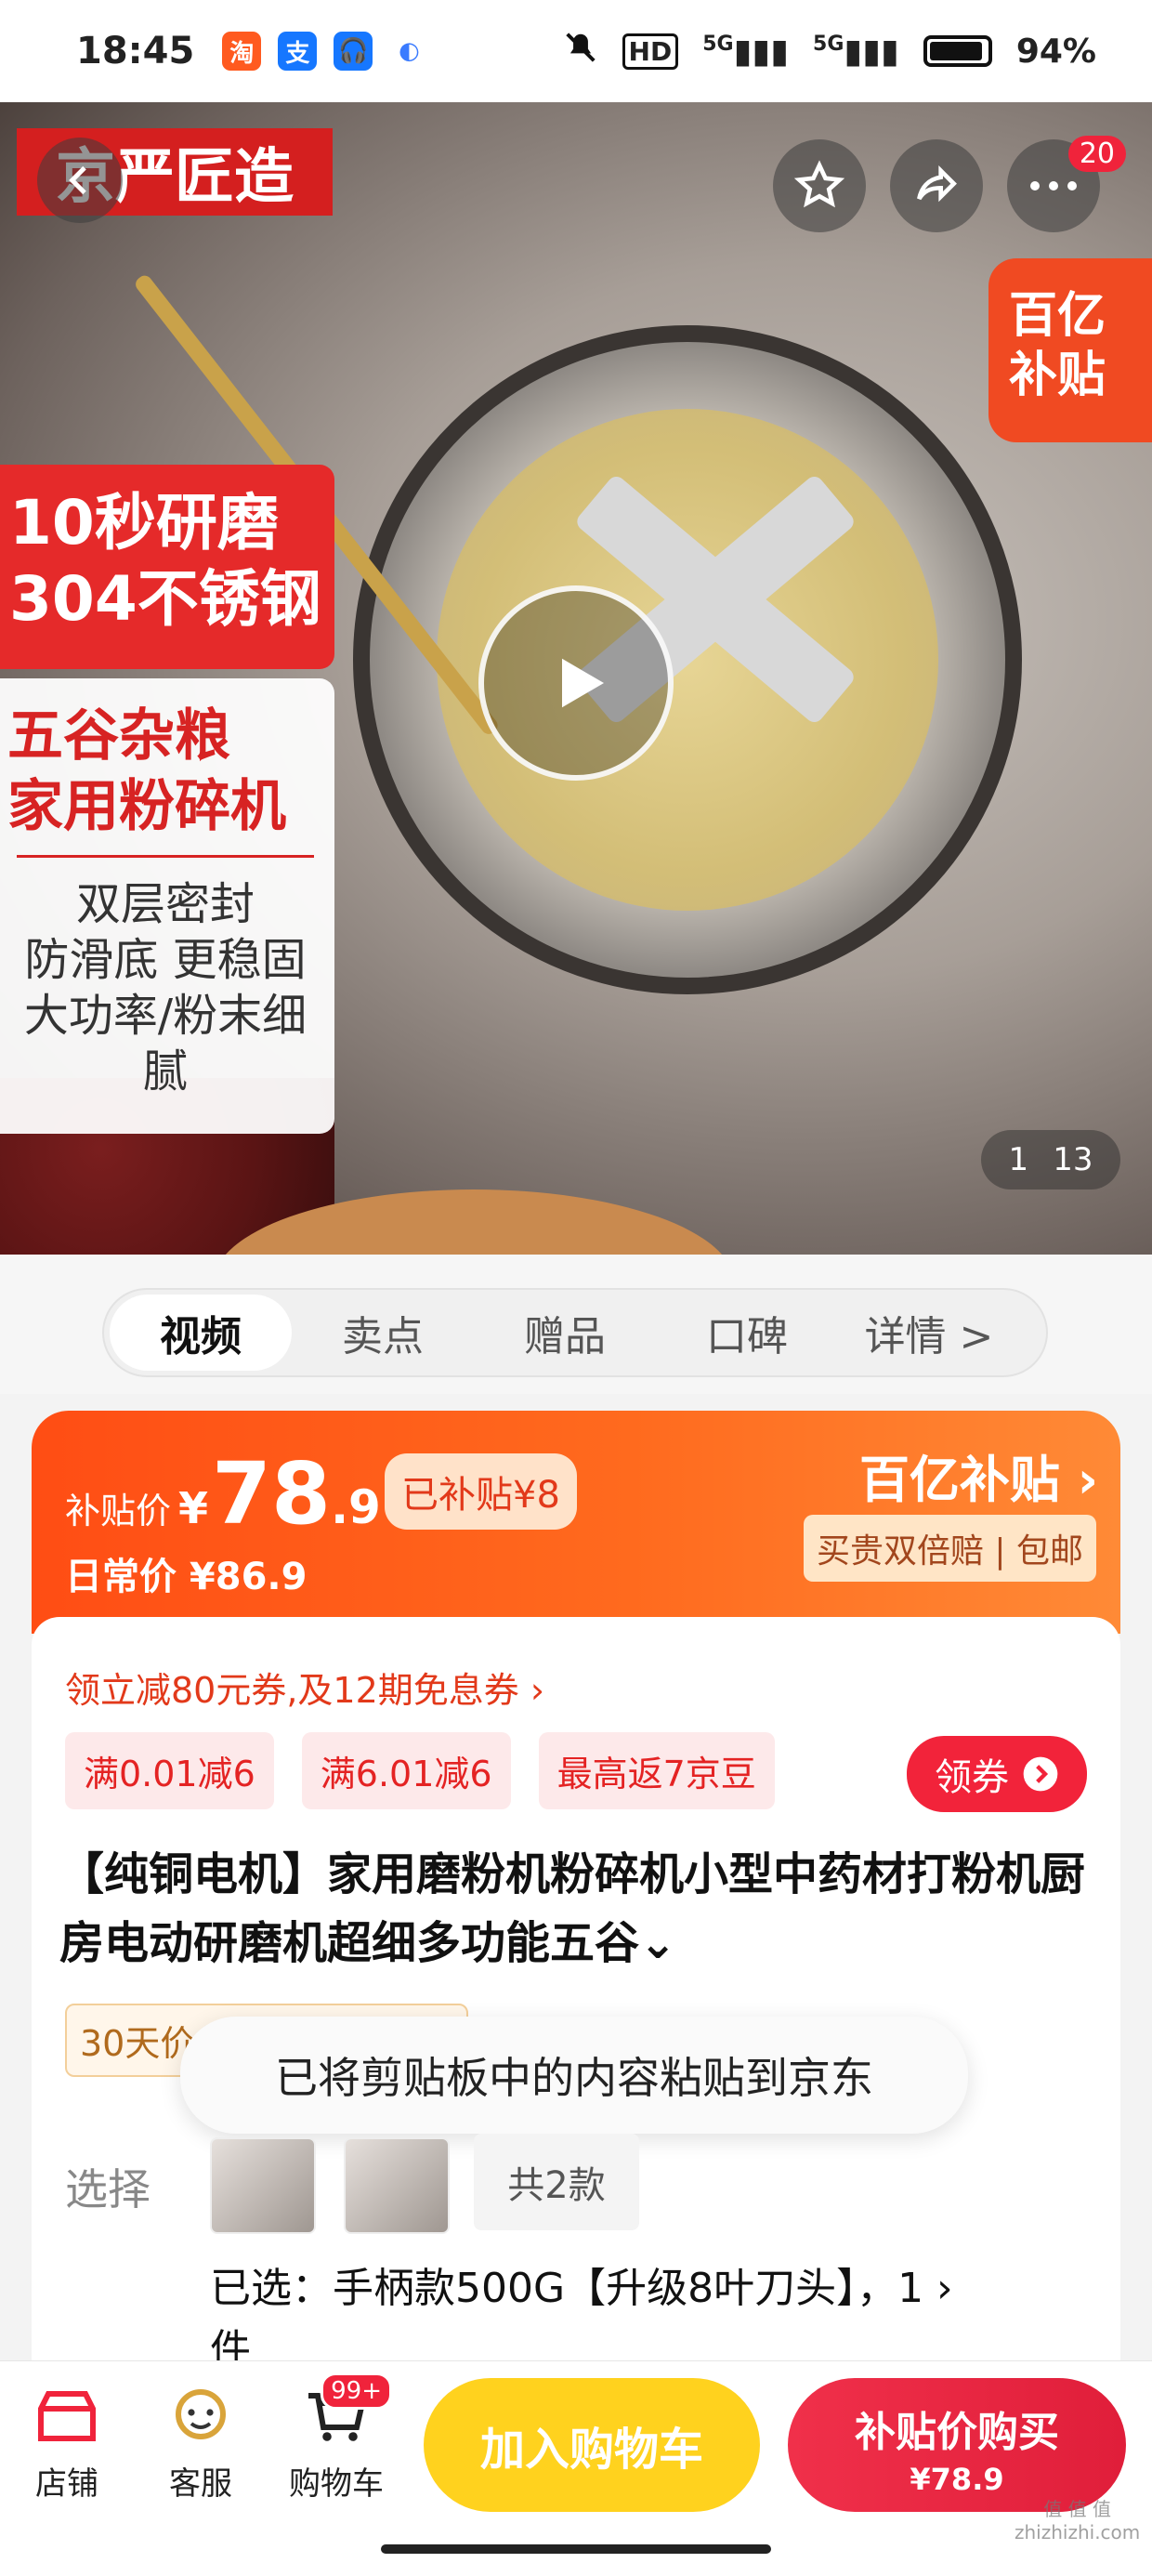 The image size is (1152, 2576). I want to click on price-block: 补贴价 ¥ 78 .9, so click(223, 1494).